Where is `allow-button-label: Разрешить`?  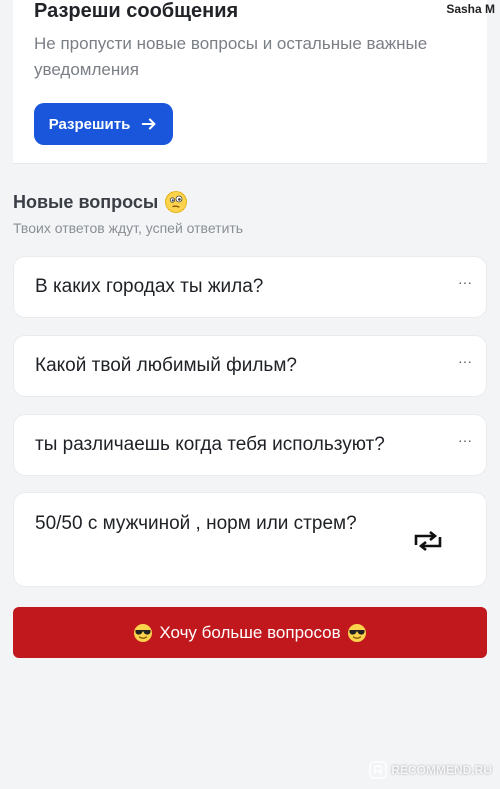
allow-button-label: Разрешить is located at coordinates (89, 124).